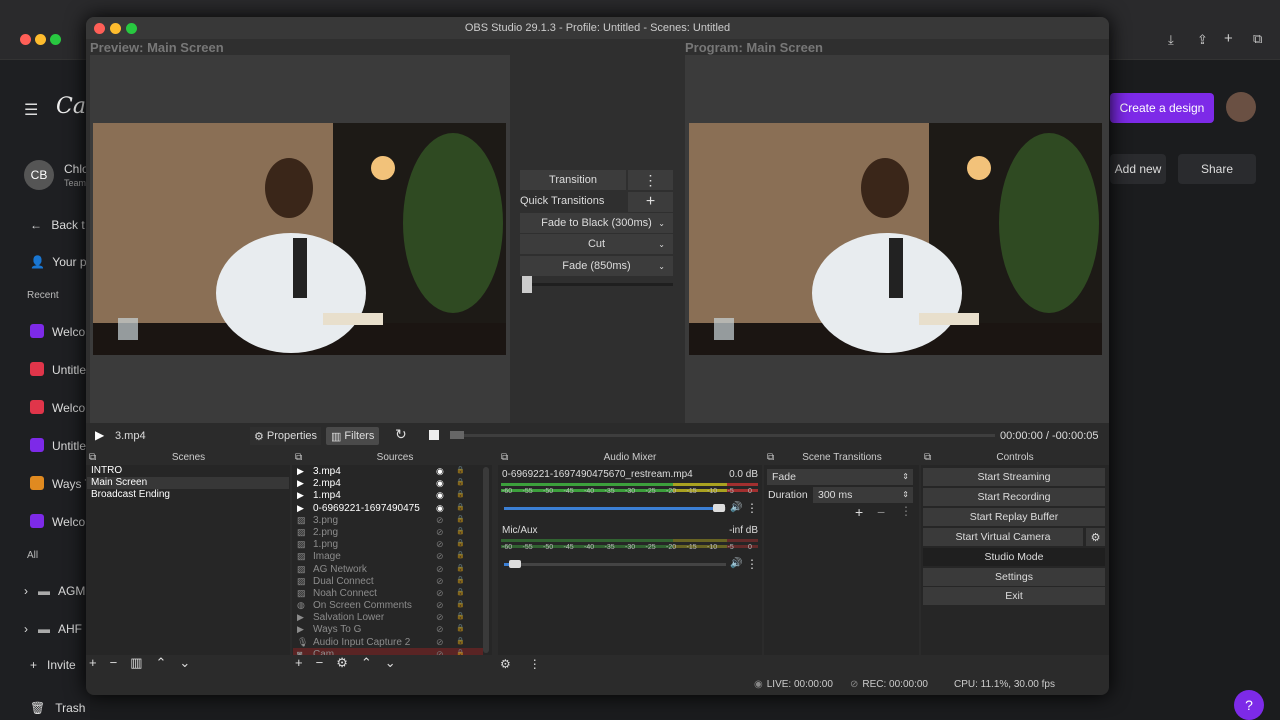 The height and width of the screenshot is (720, 1280). What do you see at coordinates (527, 284) in the screenshot?
I see `t-bar-handle` at bounding box center [527, 284].